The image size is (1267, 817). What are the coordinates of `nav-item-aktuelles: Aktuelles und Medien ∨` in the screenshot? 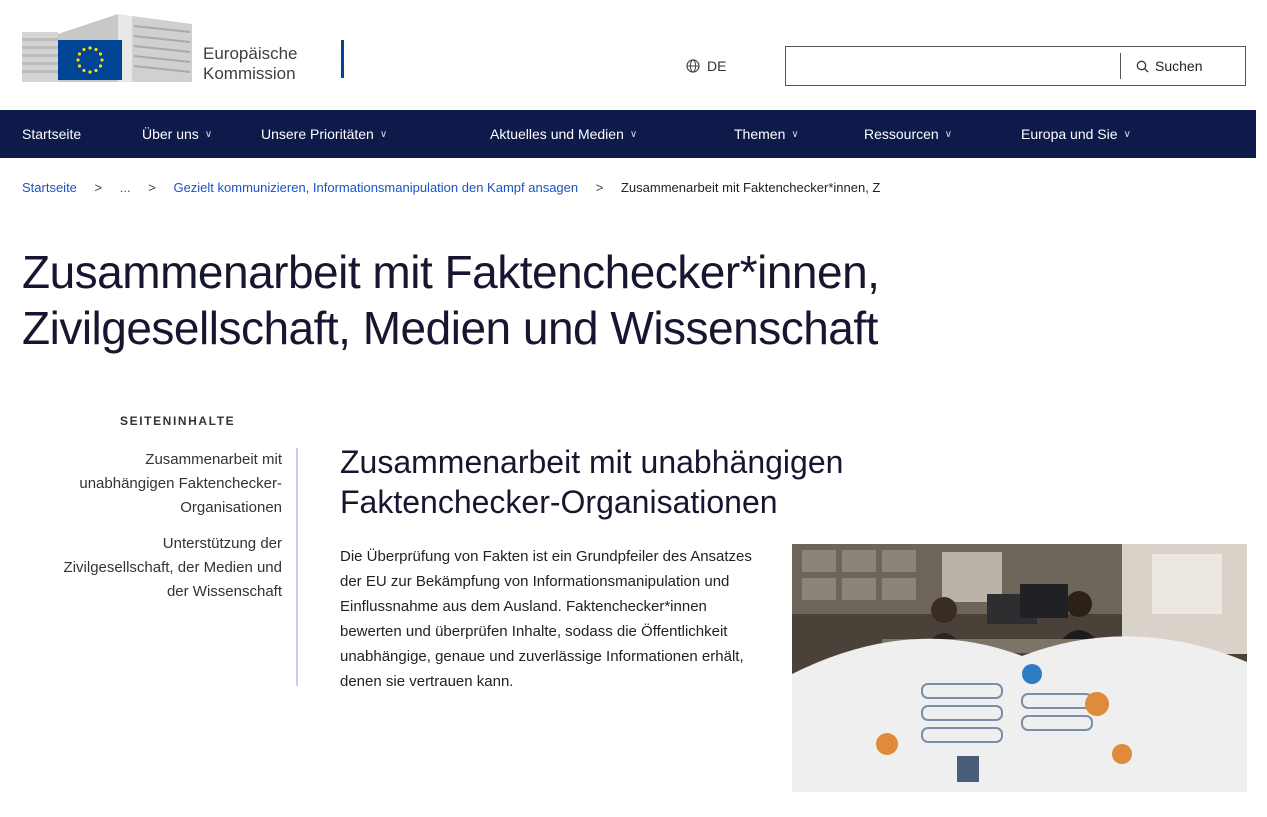 It's located at (563, 134).